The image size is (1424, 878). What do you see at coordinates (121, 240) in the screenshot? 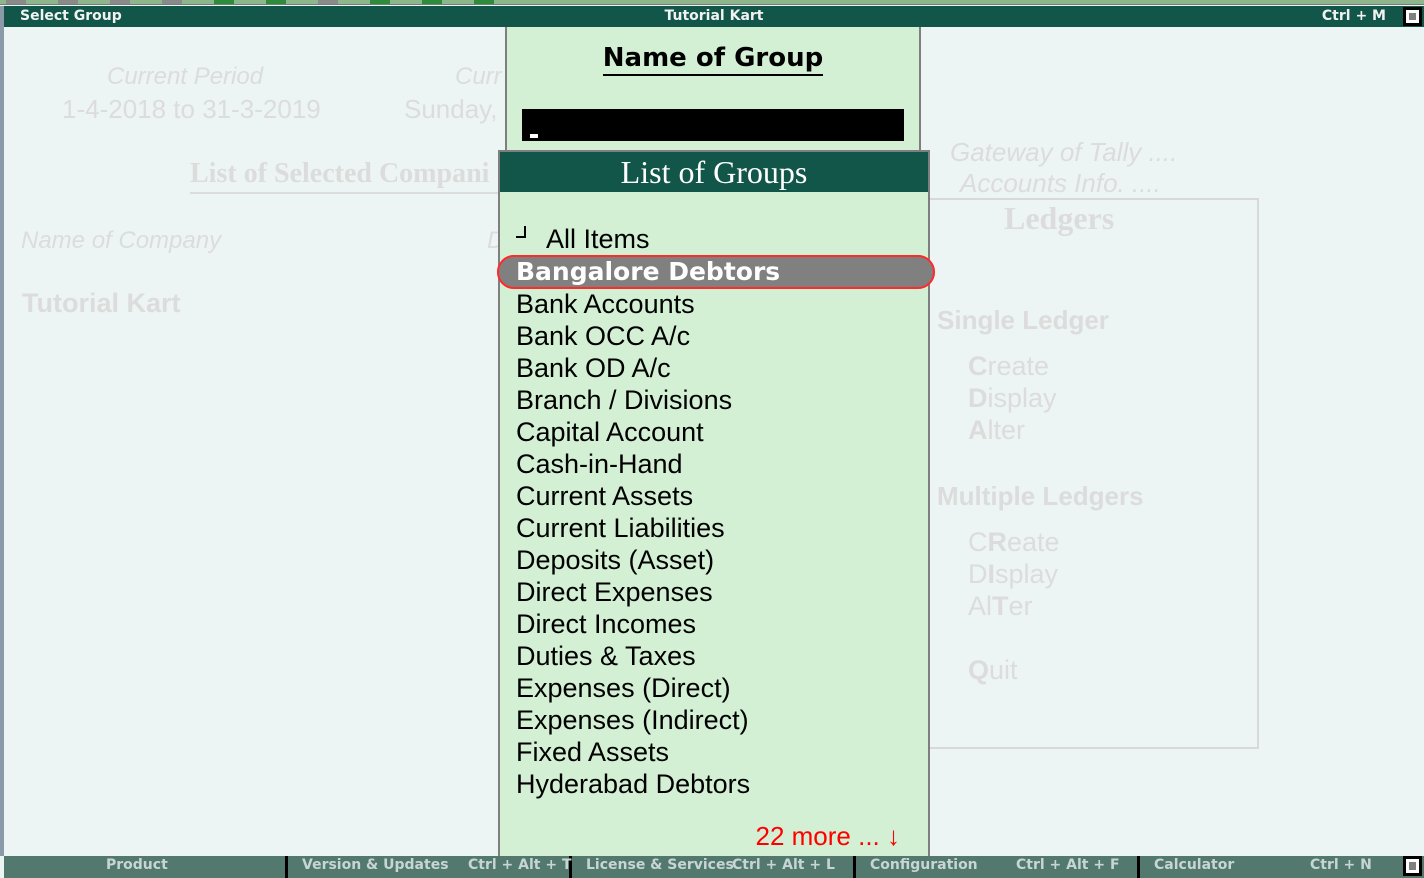
I see `name-of-company-label: Name of Company` at bounding box center [121, 240].